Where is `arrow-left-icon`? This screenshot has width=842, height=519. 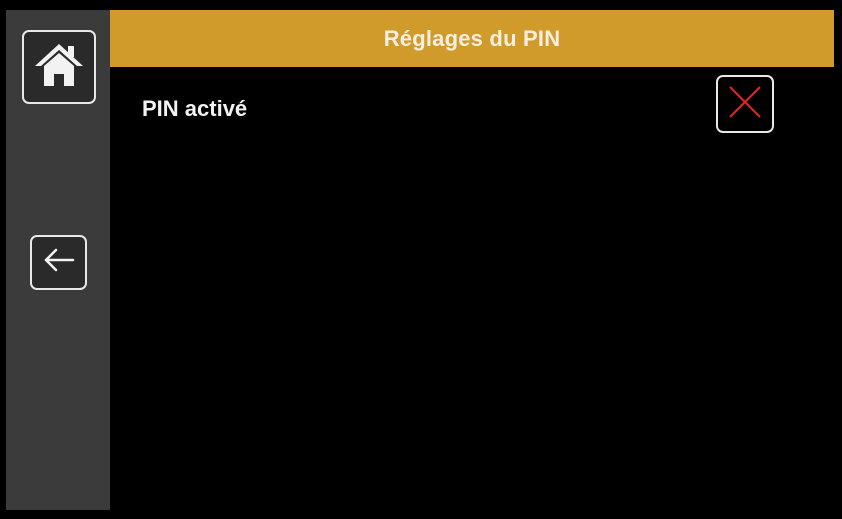
arrow-left-icon is located at coordinates (59, 262).